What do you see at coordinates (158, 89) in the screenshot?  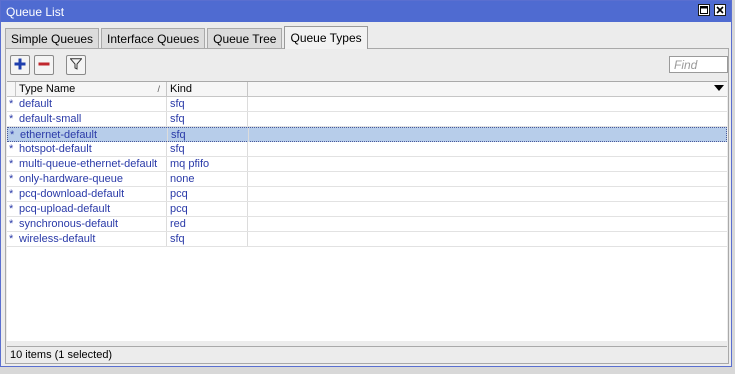 I see `sort-indicator-icon: /` at bounding box center [158, 89].